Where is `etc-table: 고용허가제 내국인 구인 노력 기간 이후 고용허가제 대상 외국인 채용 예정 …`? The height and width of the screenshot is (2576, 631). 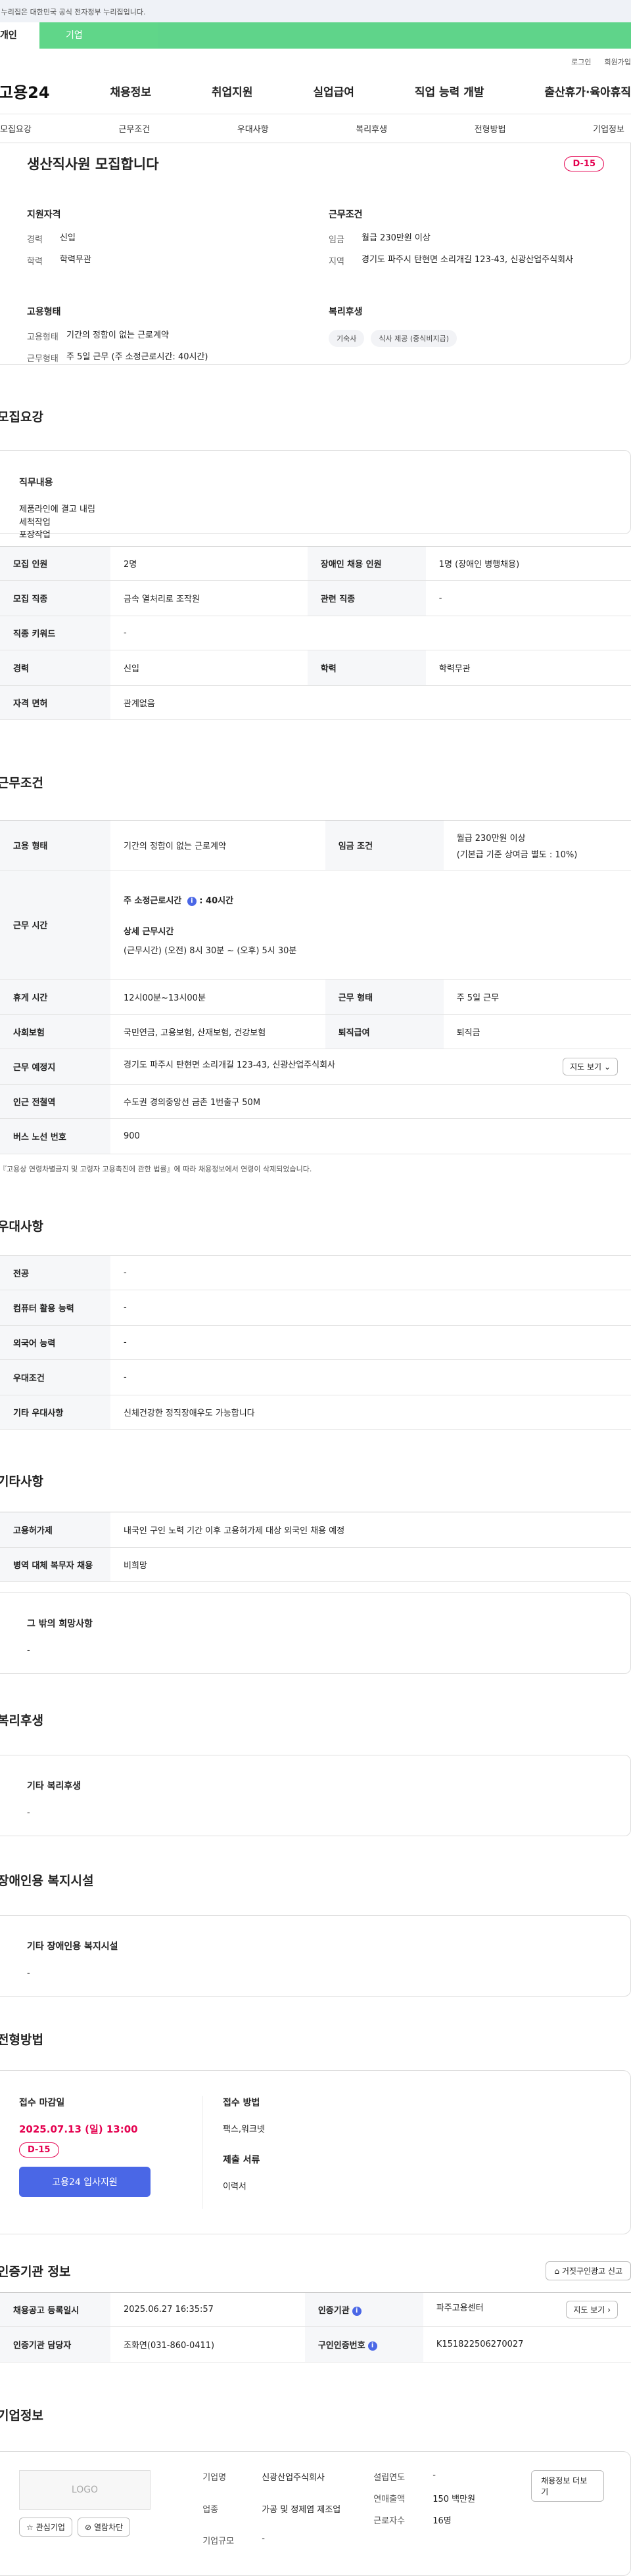
etc-table: 고용허가제 내국인 구인 노력 기간 이후 고용허가제 대상 외국인 채용 예정 … is located at coordinates (315, 1547).